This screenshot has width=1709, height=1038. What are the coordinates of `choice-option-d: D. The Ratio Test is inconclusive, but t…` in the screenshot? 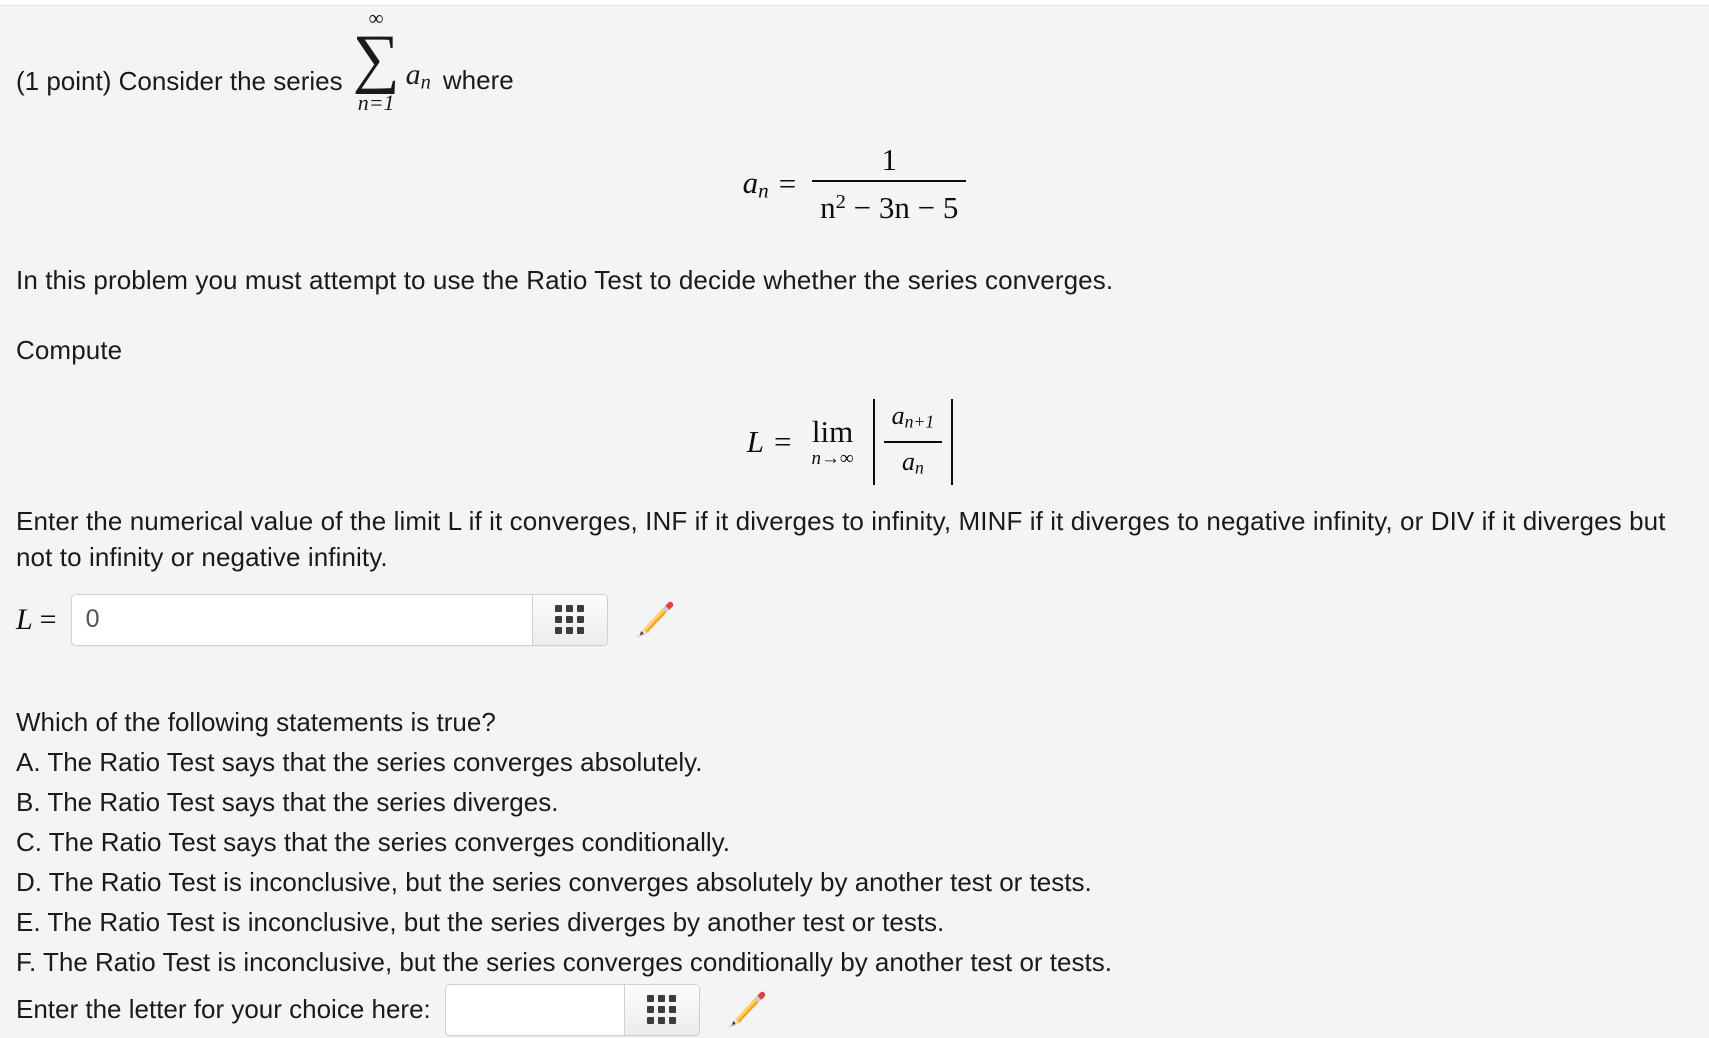 It's located at (554, 881).